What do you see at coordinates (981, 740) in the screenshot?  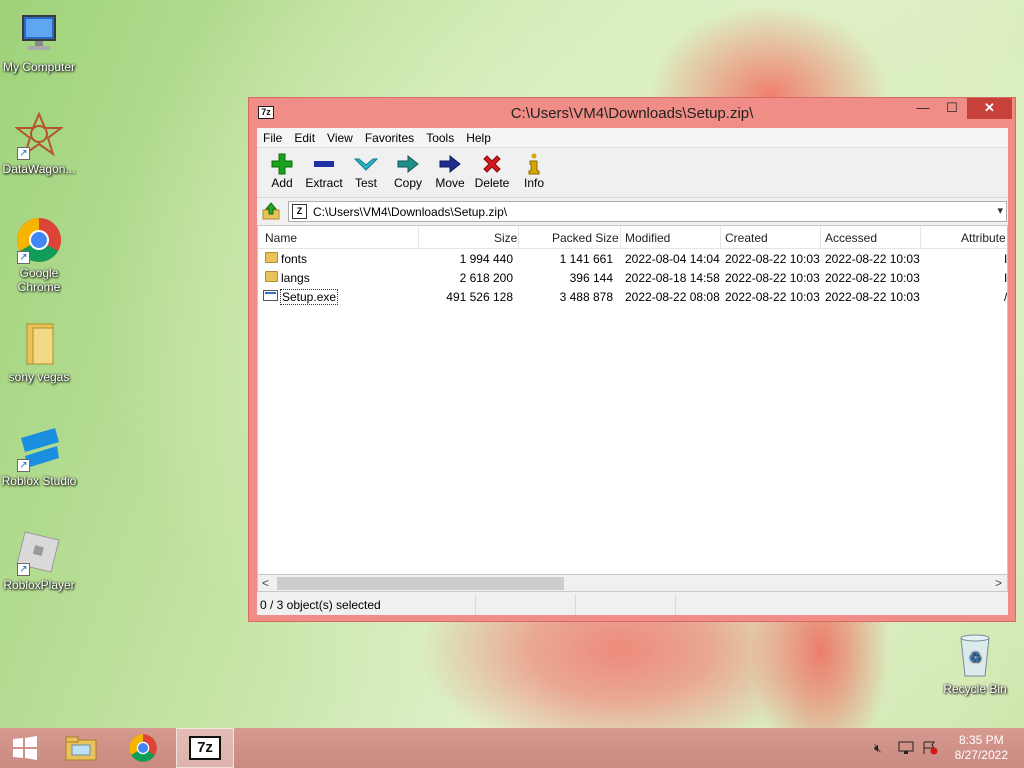 I see `clock-time: 8:35 PM` at bounding box center [981, 740].